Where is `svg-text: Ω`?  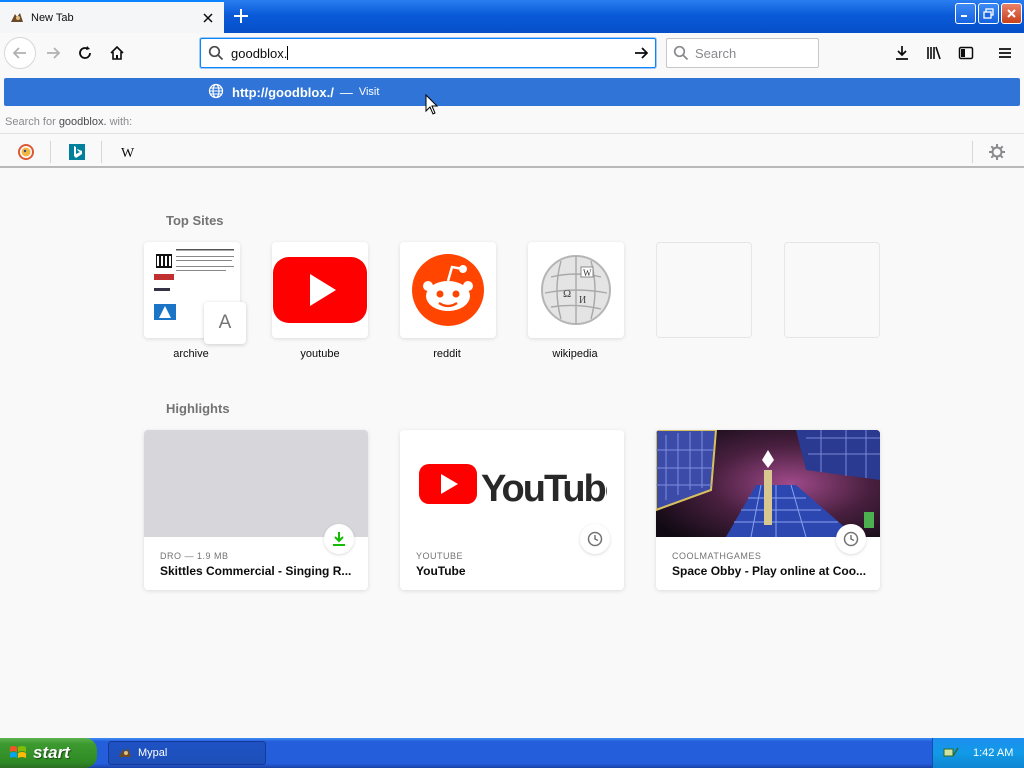
svg-text: Ω is located at coordinates (567, 294).